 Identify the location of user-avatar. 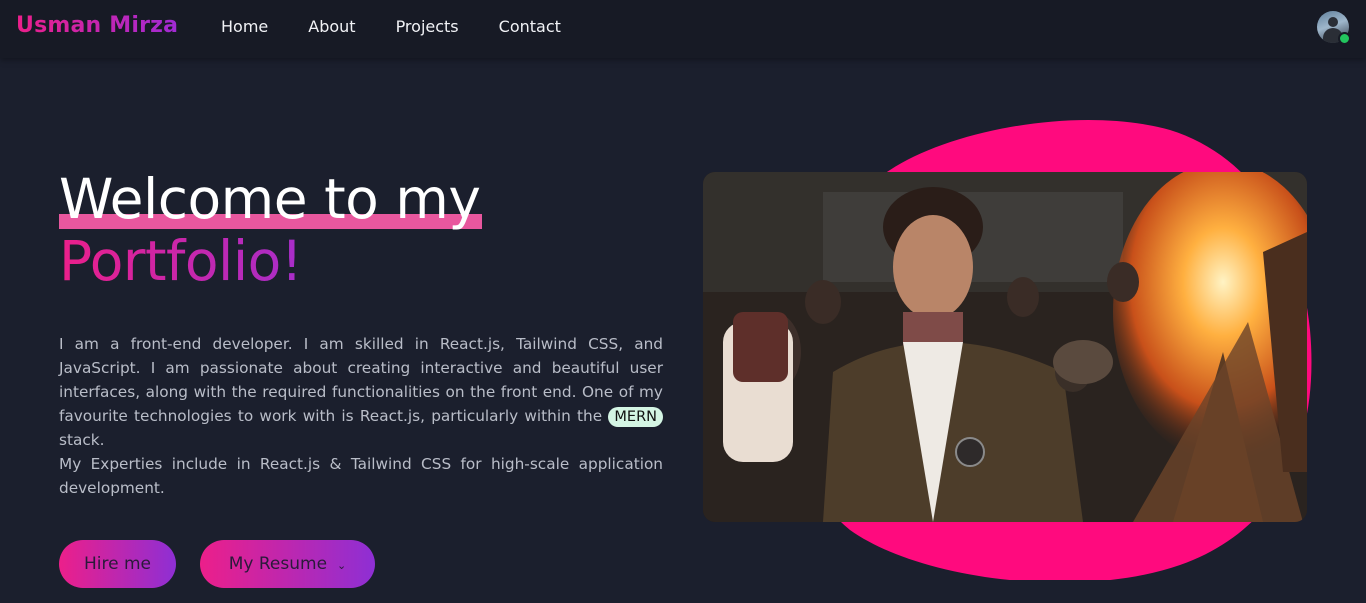
(1334, 28).